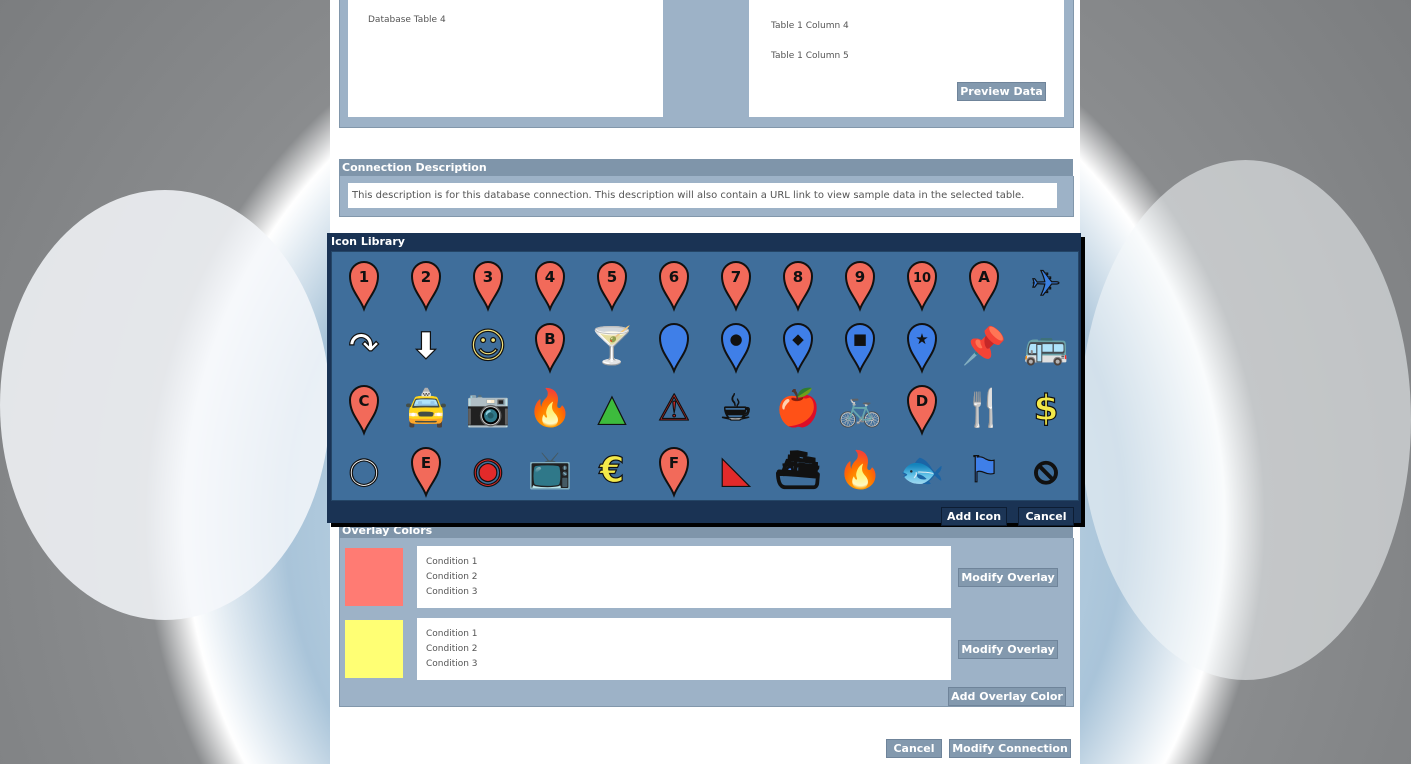 The width and height of the screenshot is (1411, 764). What do you see at coordinates (860, 284) in the screenshot?
I see `marker-9-icon: 9` at bounding box center [860, 284].